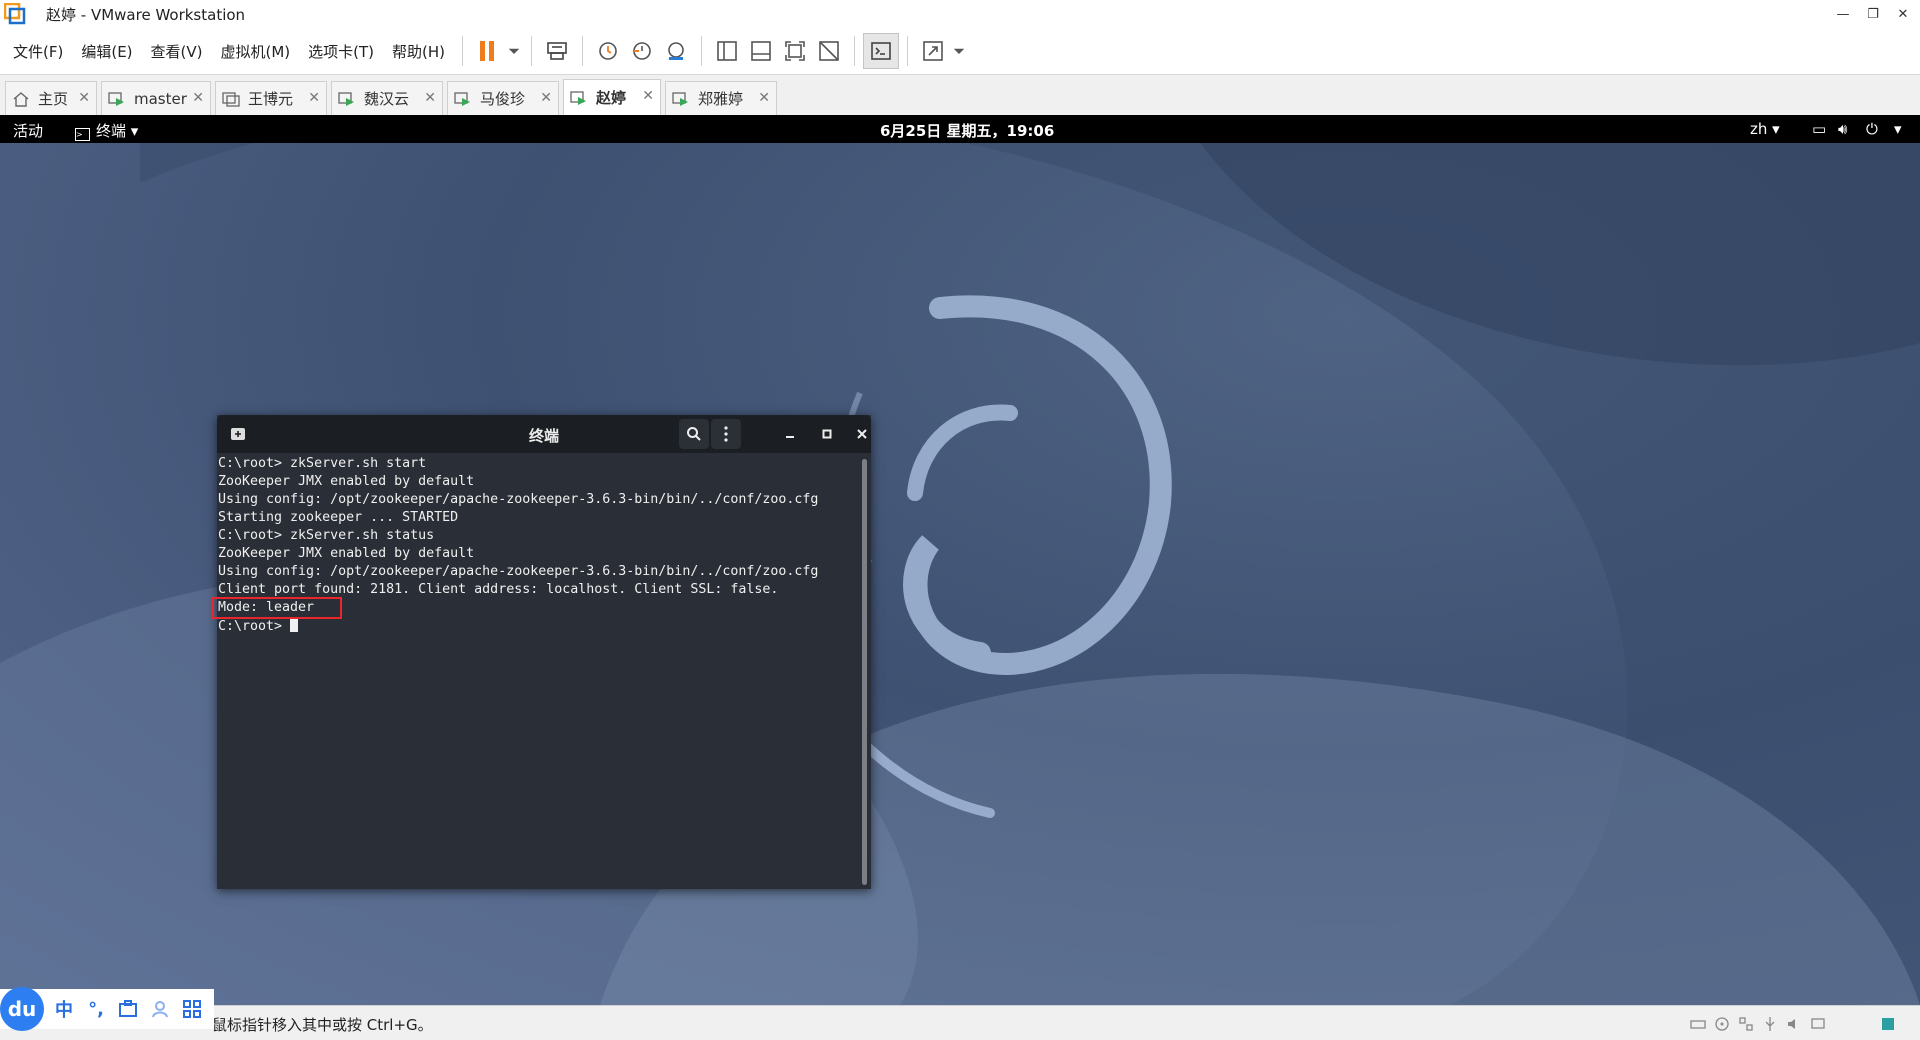 This screenshot has width=1920, height=1040. What do you see at coordinates (192, 1009) in the screenshot?
I see `grid-menu-icon` at bounding box center [192, 1009].